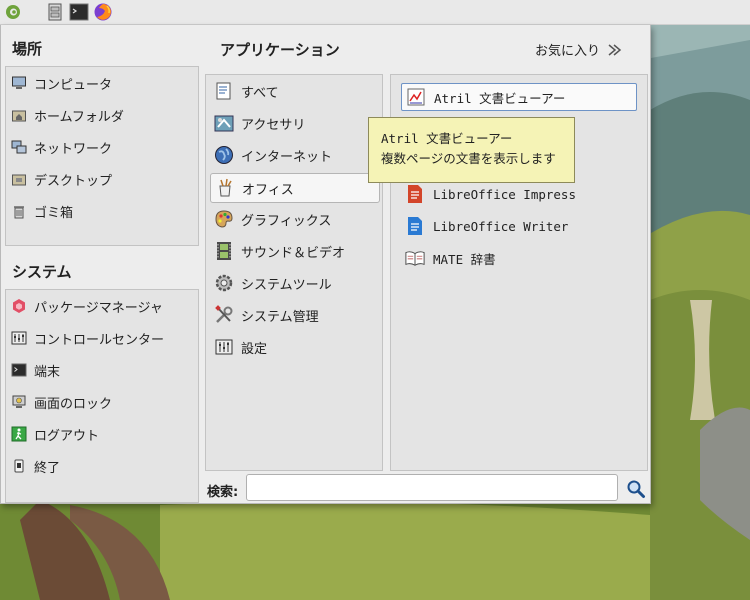  Describe the element at coordinates (504, 194) in the screenshot. I see `app-label: LibreOffice Impress` at that location.